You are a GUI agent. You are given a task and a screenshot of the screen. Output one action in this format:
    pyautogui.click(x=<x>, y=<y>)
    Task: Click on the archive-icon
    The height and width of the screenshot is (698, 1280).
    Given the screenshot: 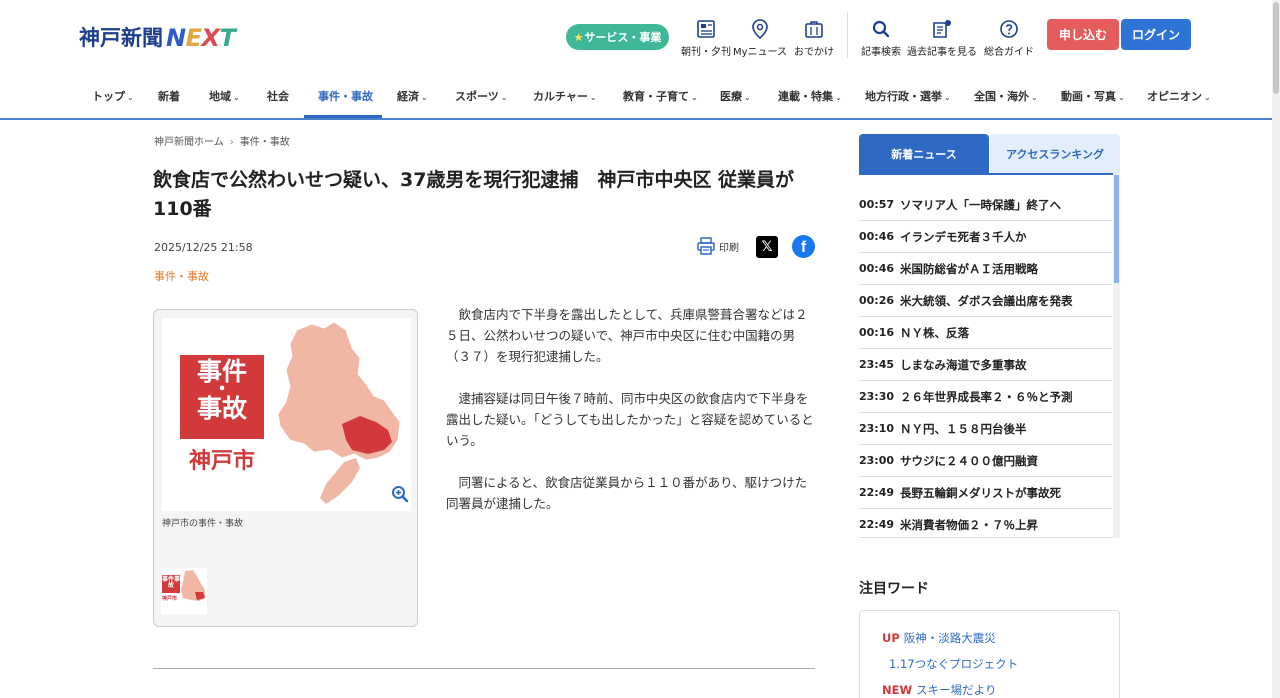 What is the action you would take?
    pyautogui.click(x=942, y=29)
    